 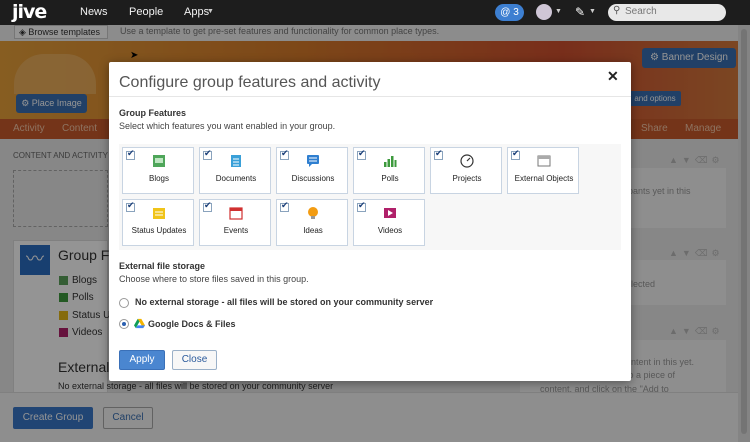 What do you see at coordinates (142, 360) in the screenshot?
I see `apply-button: Apply` at bounding box center [142, 360].